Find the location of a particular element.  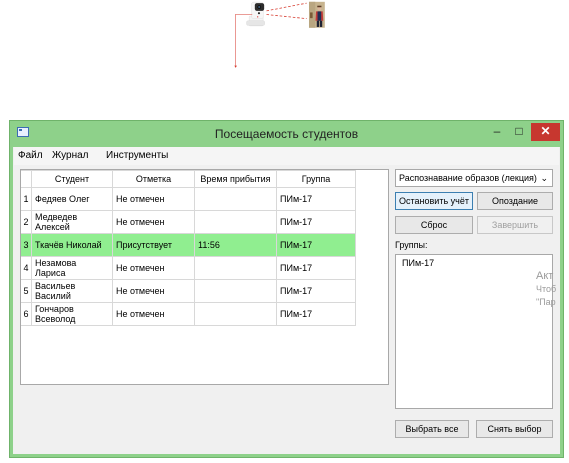

maximize-button: □ is located at coordinates (519, 132).